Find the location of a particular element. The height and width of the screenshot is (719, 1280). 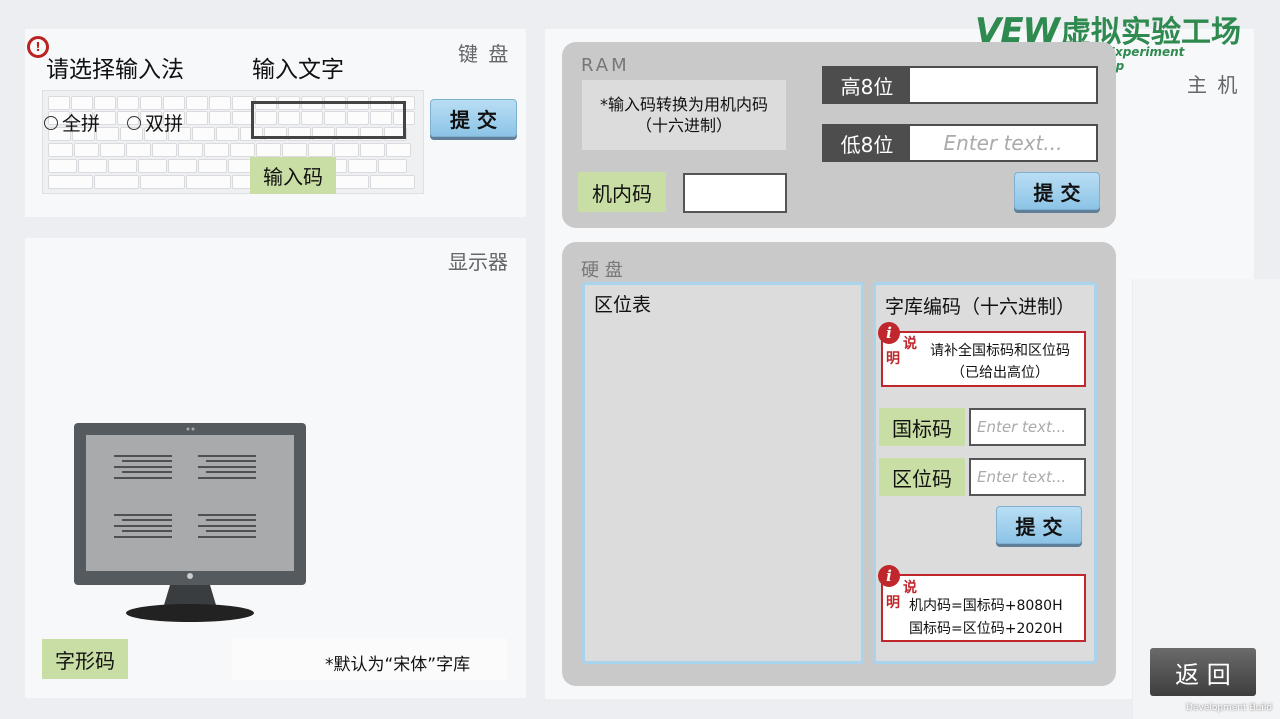

note-text-1: 请补全国标码和区位码 （已给出高位） is located at coordinates (1000, 362).